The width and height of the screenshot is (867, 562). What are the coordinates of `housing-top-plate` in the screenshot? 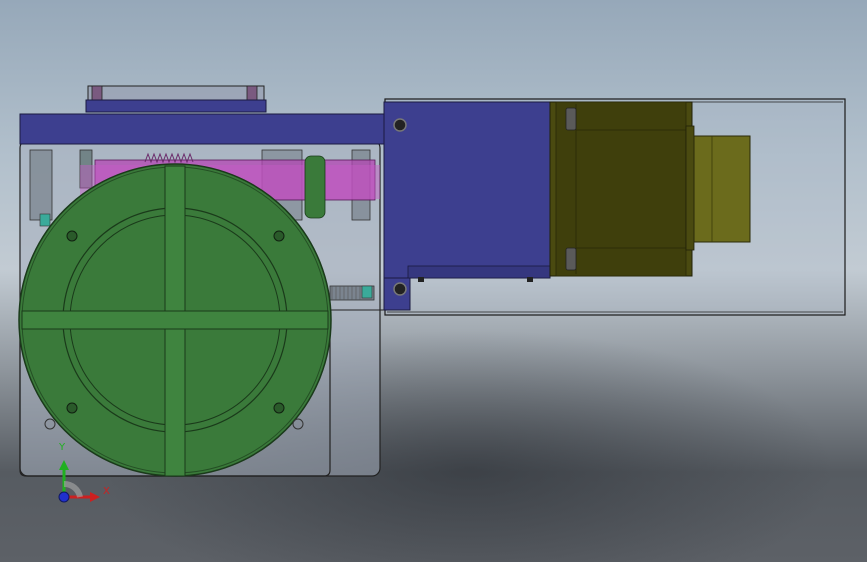 It's located at (203, 129).